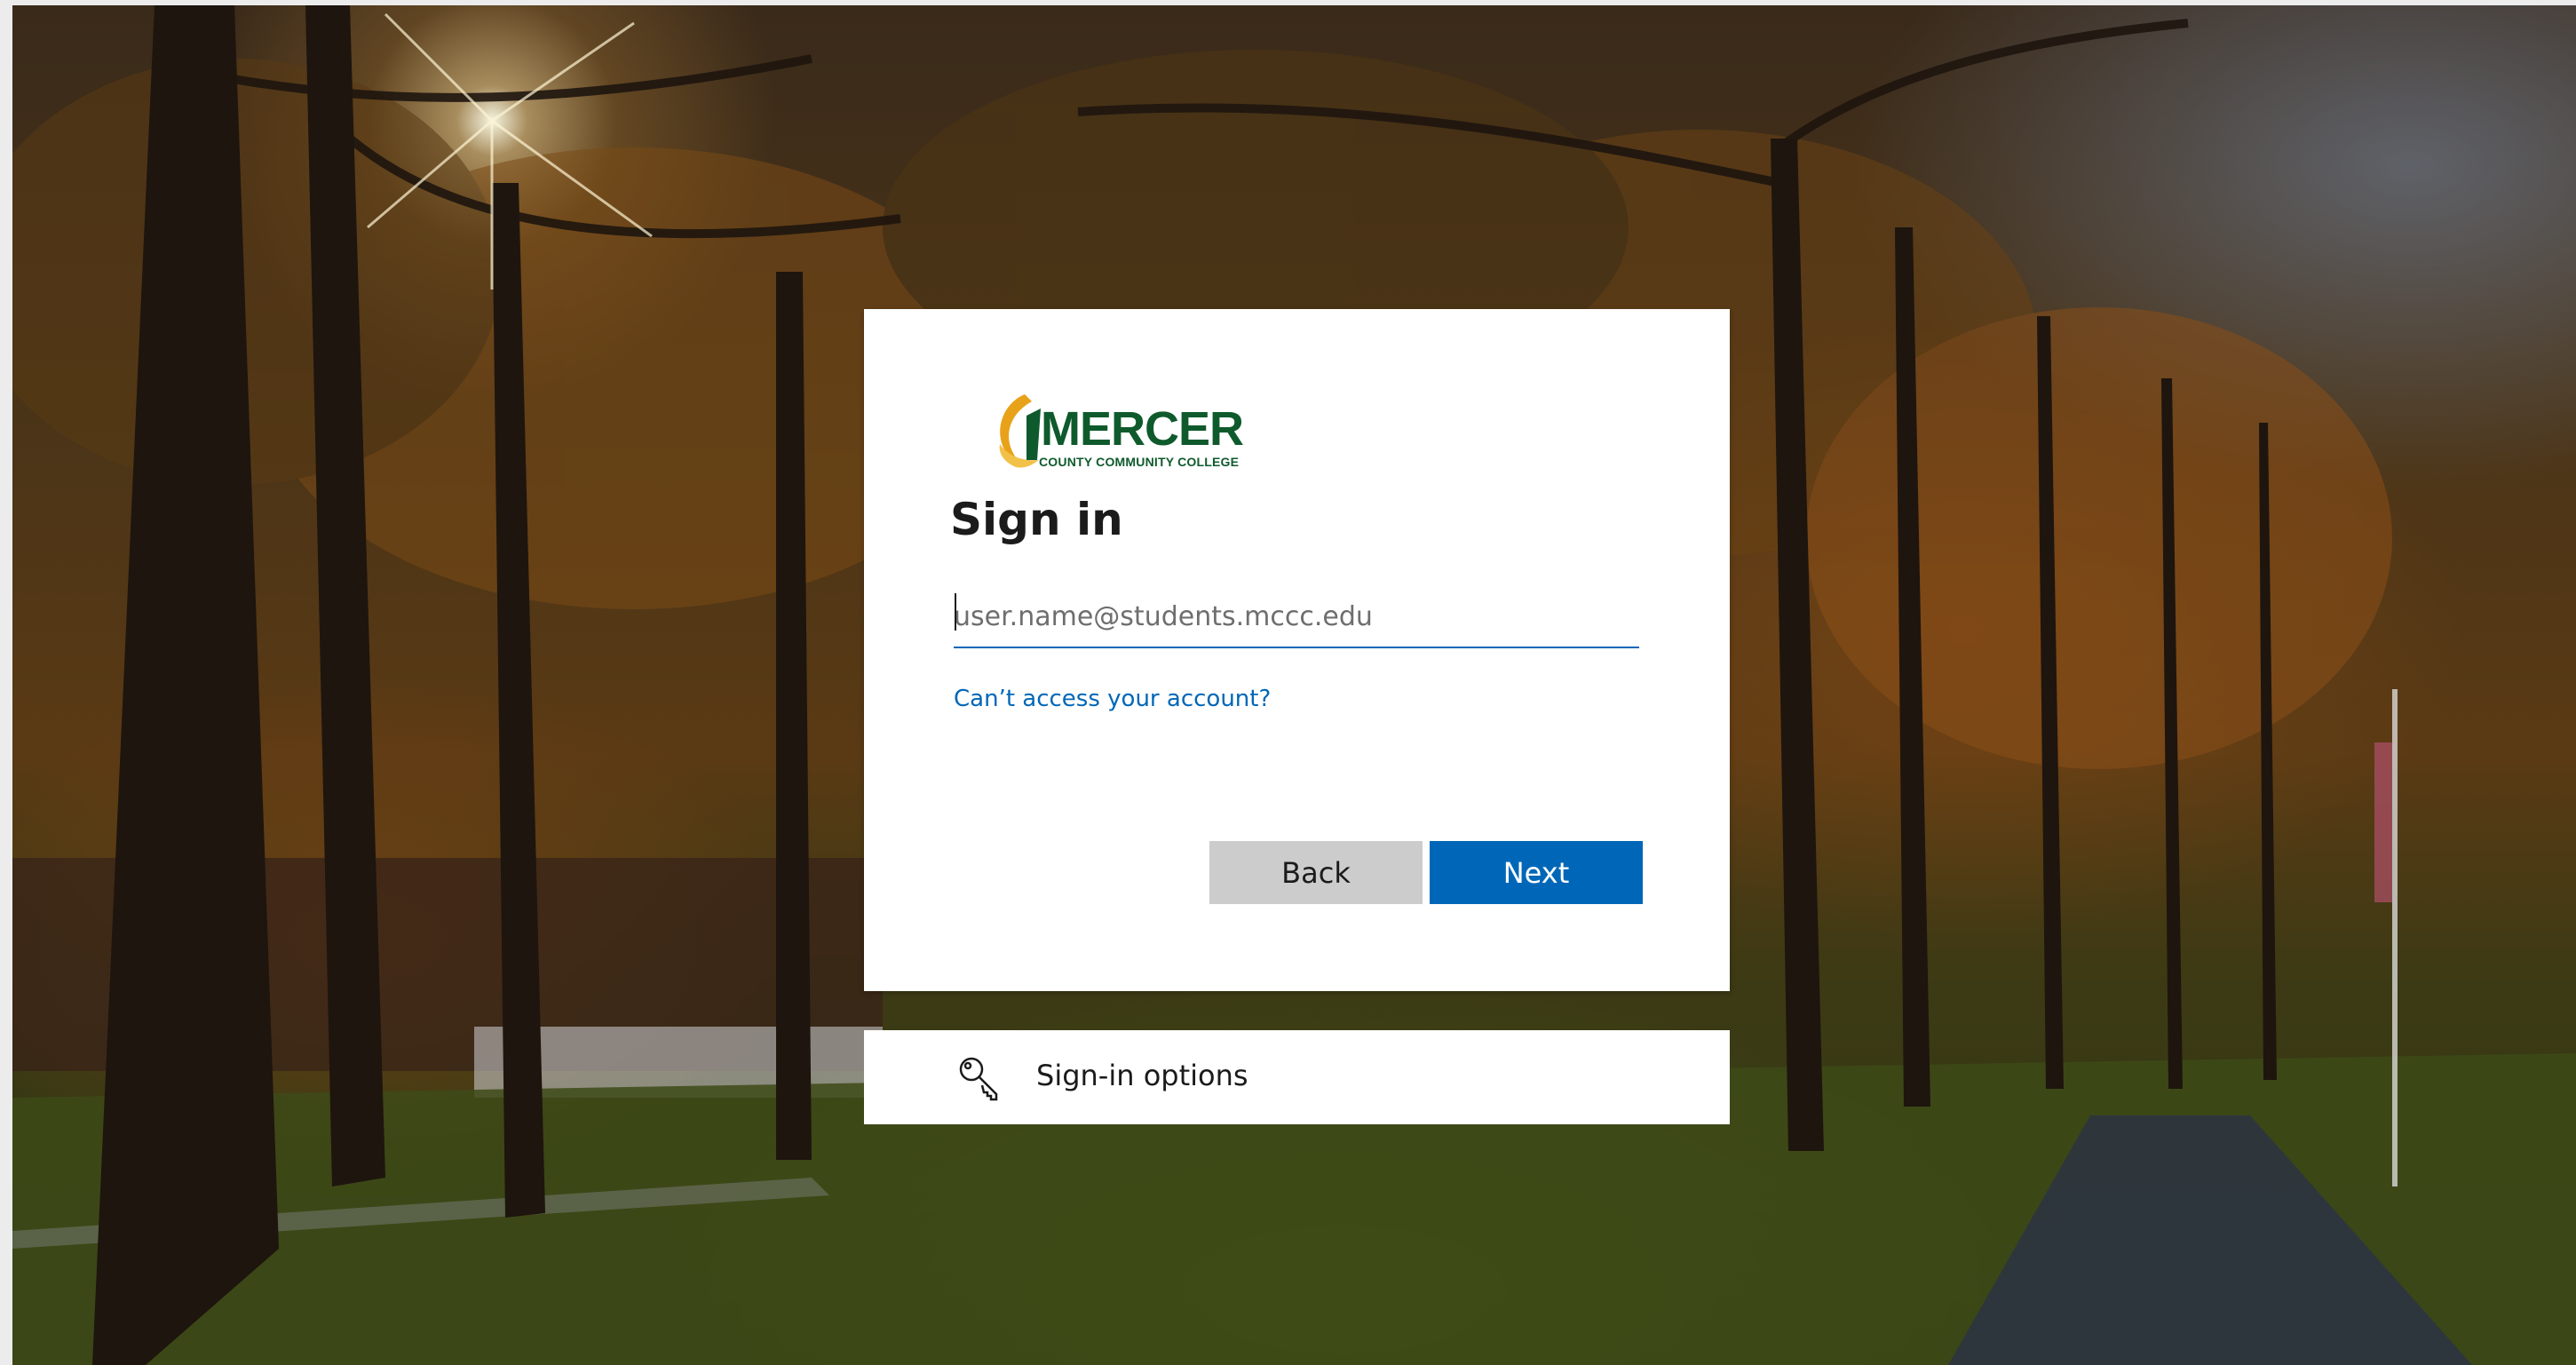  What do you see at coordinates (1140, 462) in the screenshot?
I see `logo-tagline: COUNTY COMMUNITY COLLEGE` at bounding box center [1140, 462].